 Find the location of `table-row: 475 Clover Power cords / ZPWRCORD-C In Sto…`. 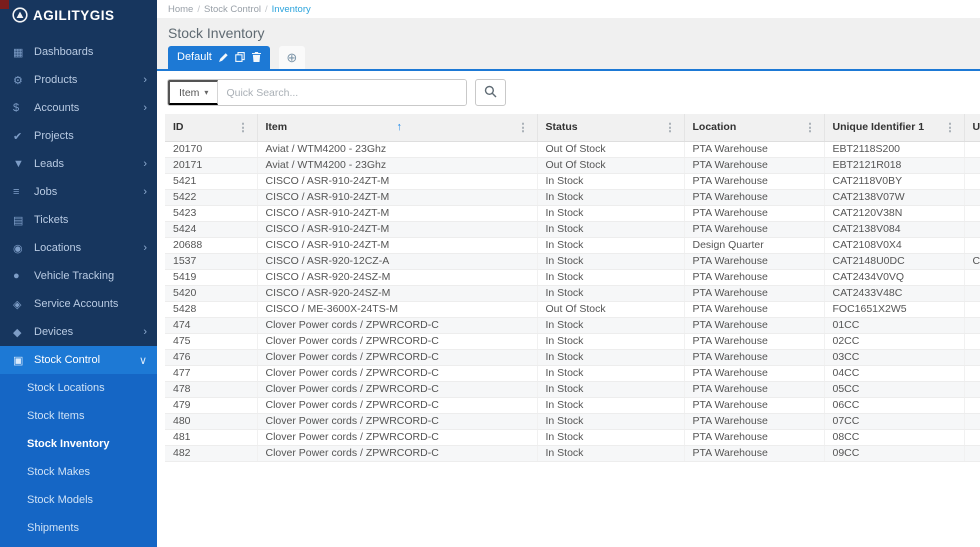

table-row: 475 Clover Power cords / ZPWRCORD-C In Sto… is located at coordinates (572, 341).